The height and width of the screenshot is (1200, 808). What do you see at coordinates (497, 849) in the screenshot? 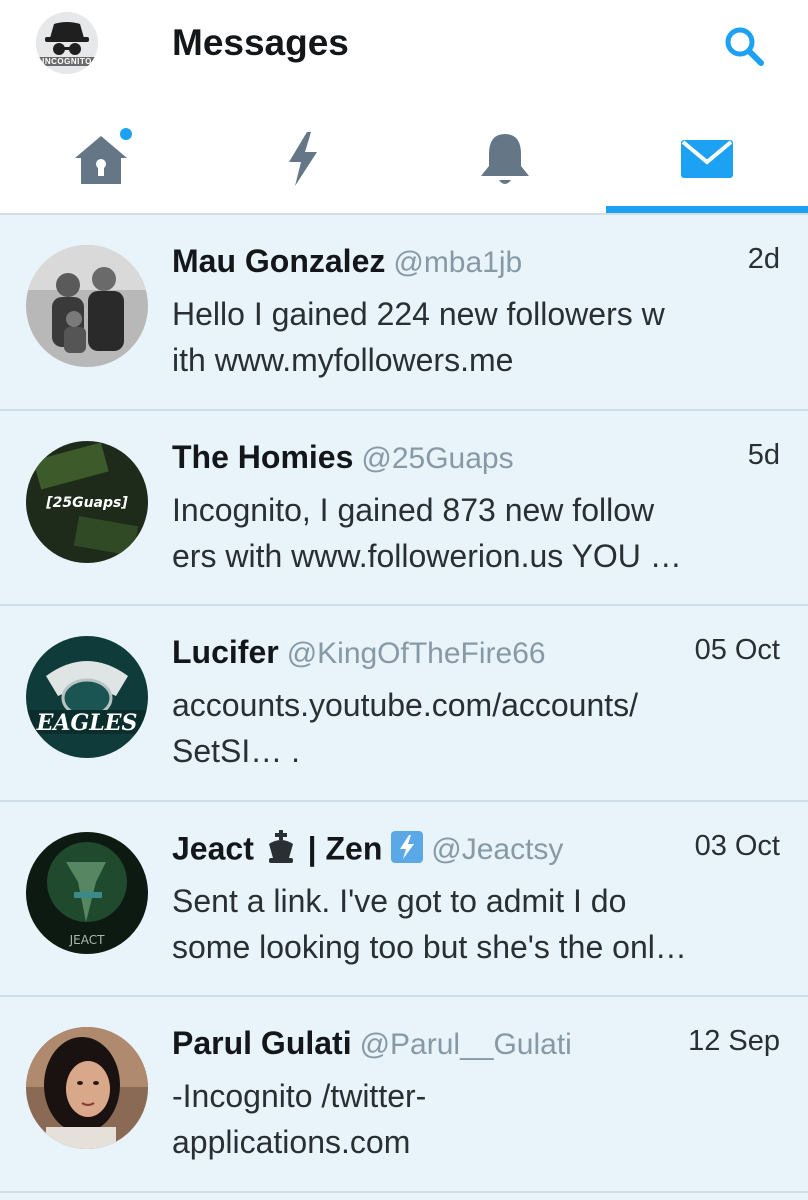
I see `sender-handle: @Jeactsy` at bounding box center [497, 849].